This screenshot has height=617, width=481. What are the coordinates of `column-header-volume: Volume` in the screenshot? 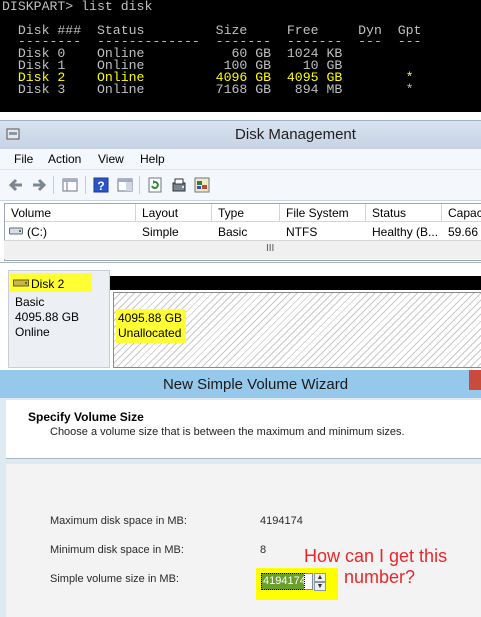 It's located at (70, 213).